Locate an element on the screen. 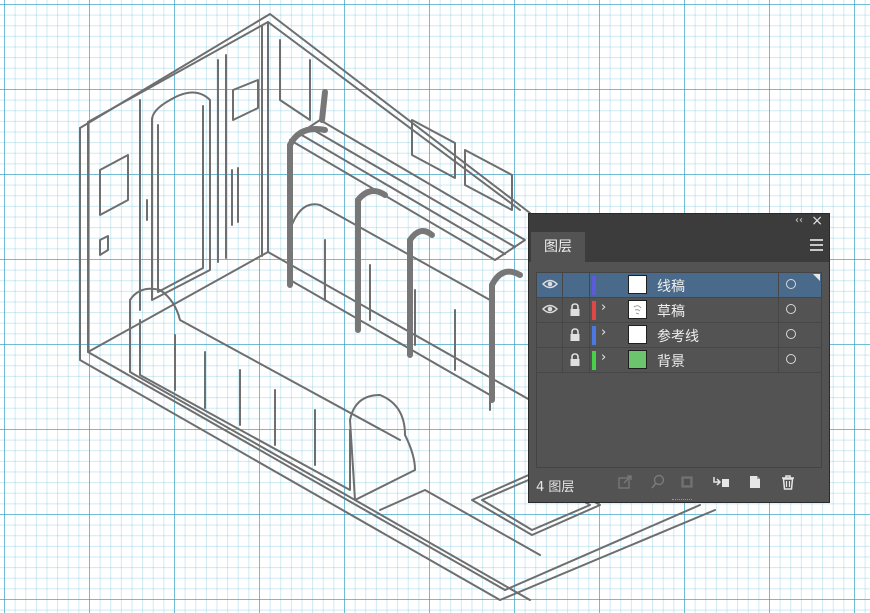 The width and height of the screenshot is (870, 613). layer-name: 草稿 is located at coordinates (671, 311).